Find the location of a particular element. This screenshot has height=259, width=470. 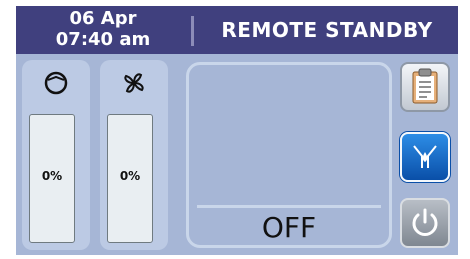

drain-button is located at coordinates (425, 157).